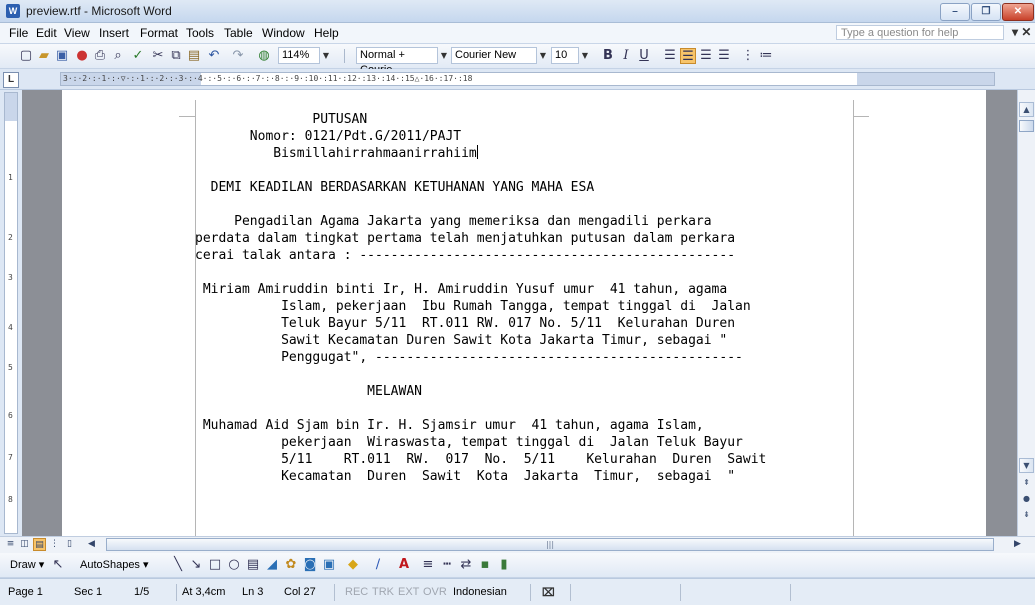 This screenshot has width=1035, height=605. Describe the element at coordinates (504, 565) in the screenshot. I see `3d-style-icon: ▮` at that location.